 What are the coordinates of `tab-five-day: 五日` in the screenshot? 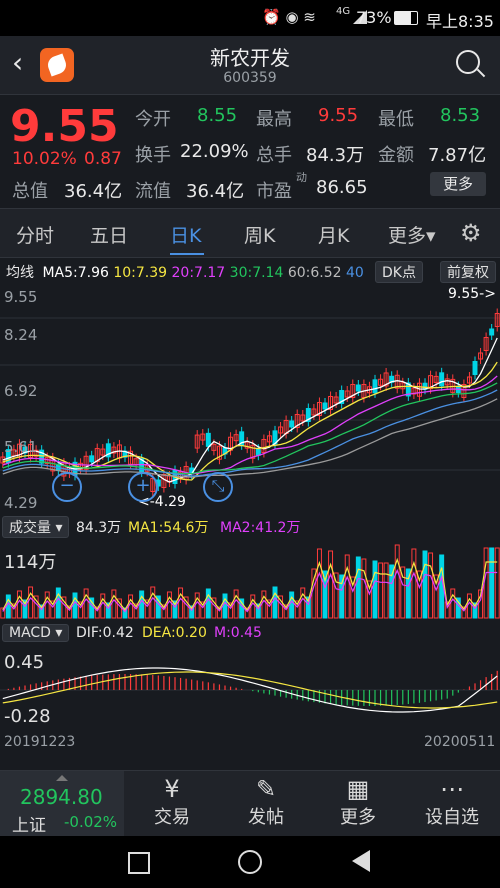 It's located at (109, 234).